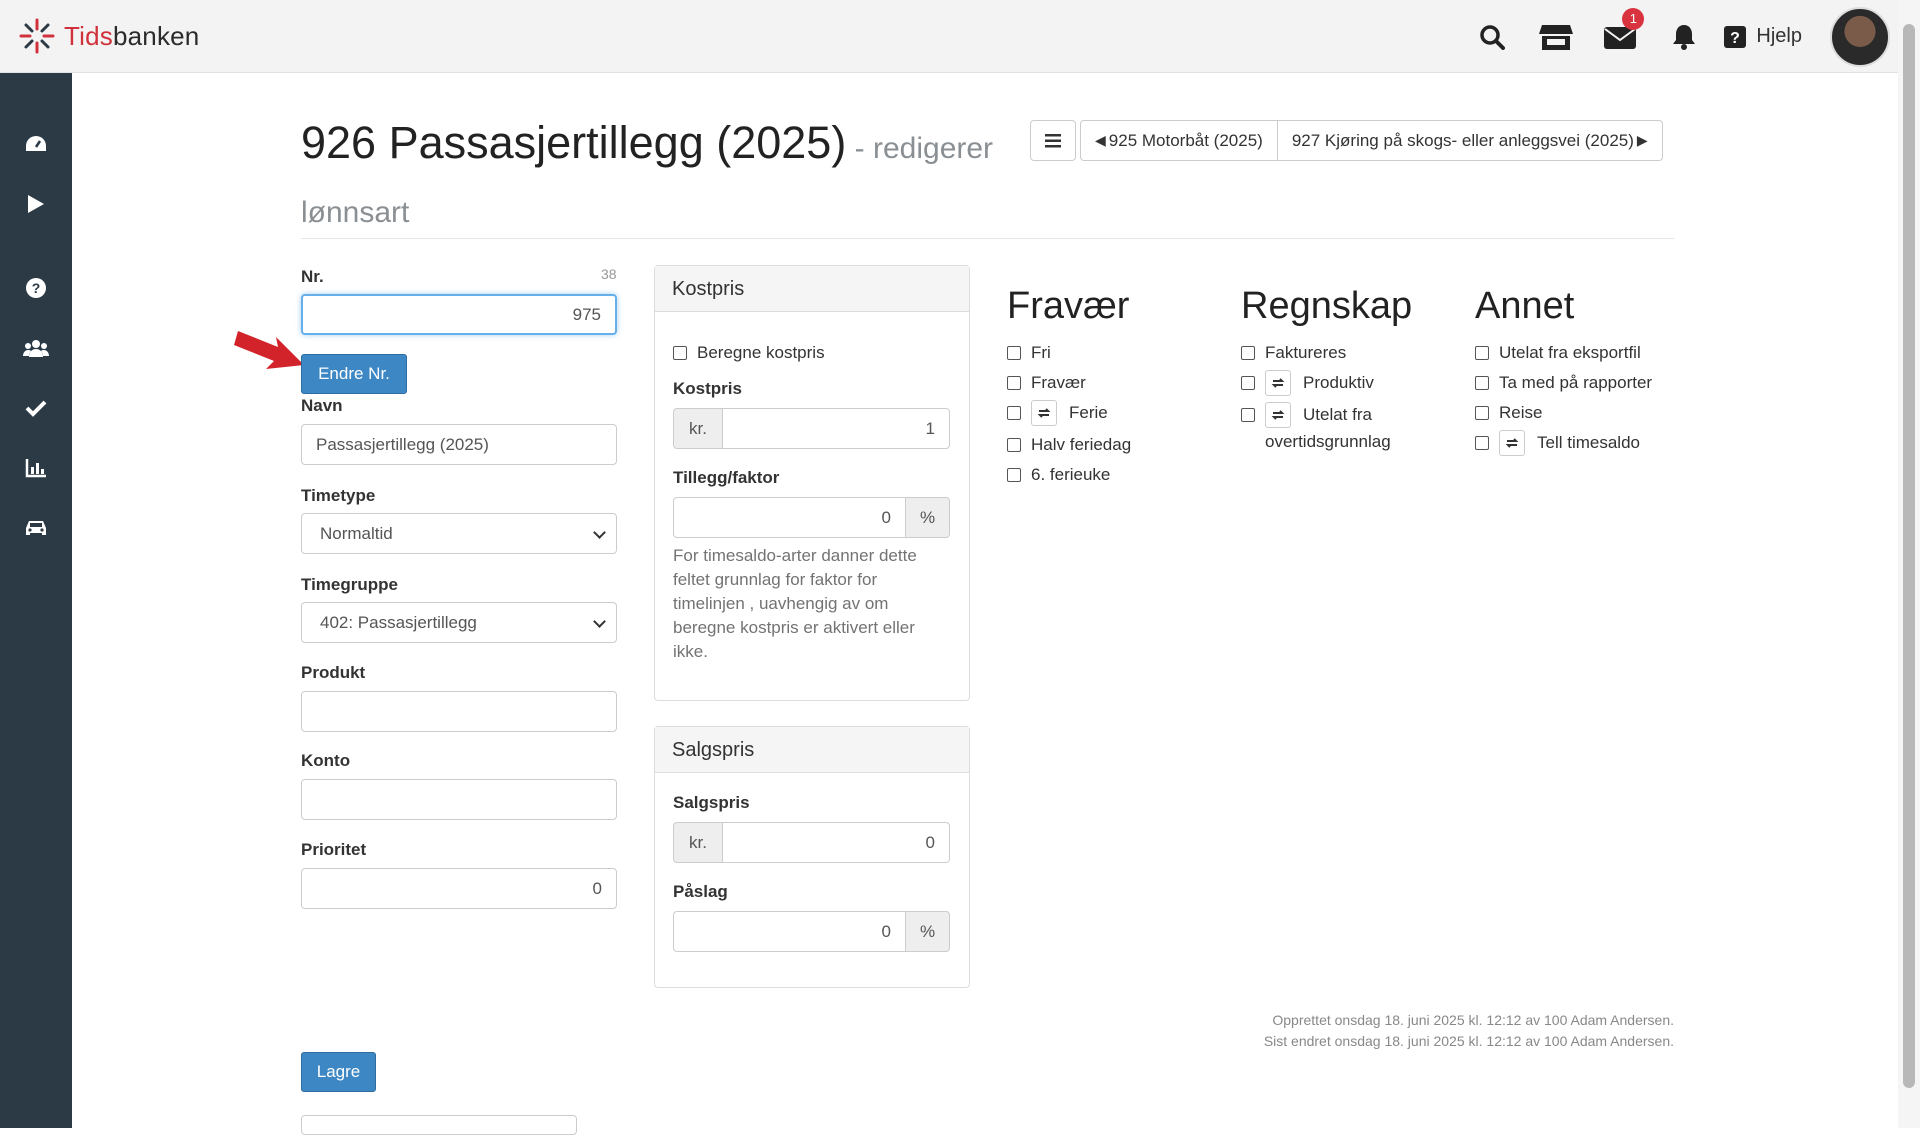  What do you see at coordinates (749, 353) in the screenshot?
I see `beregne-kostpris-row: Beregne kostpris` at bounding box center [749, 353].